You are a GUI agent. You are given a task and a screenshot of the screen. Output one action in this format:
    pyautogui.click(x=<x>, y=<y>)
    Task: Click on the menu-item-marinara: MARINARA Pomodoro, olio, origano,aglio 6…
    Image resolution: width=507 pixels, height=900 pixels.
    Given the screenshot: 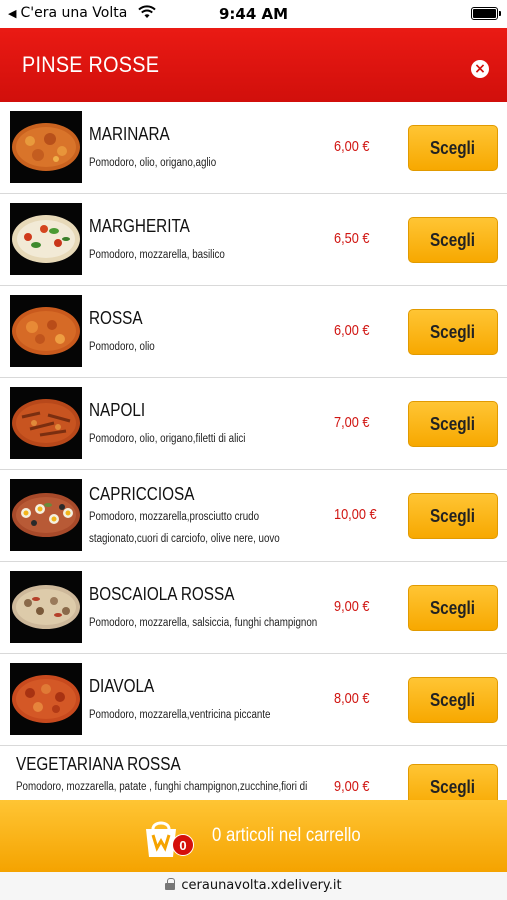 What is the action you would take?
    pyautogui.click(x=253, y=148)
    